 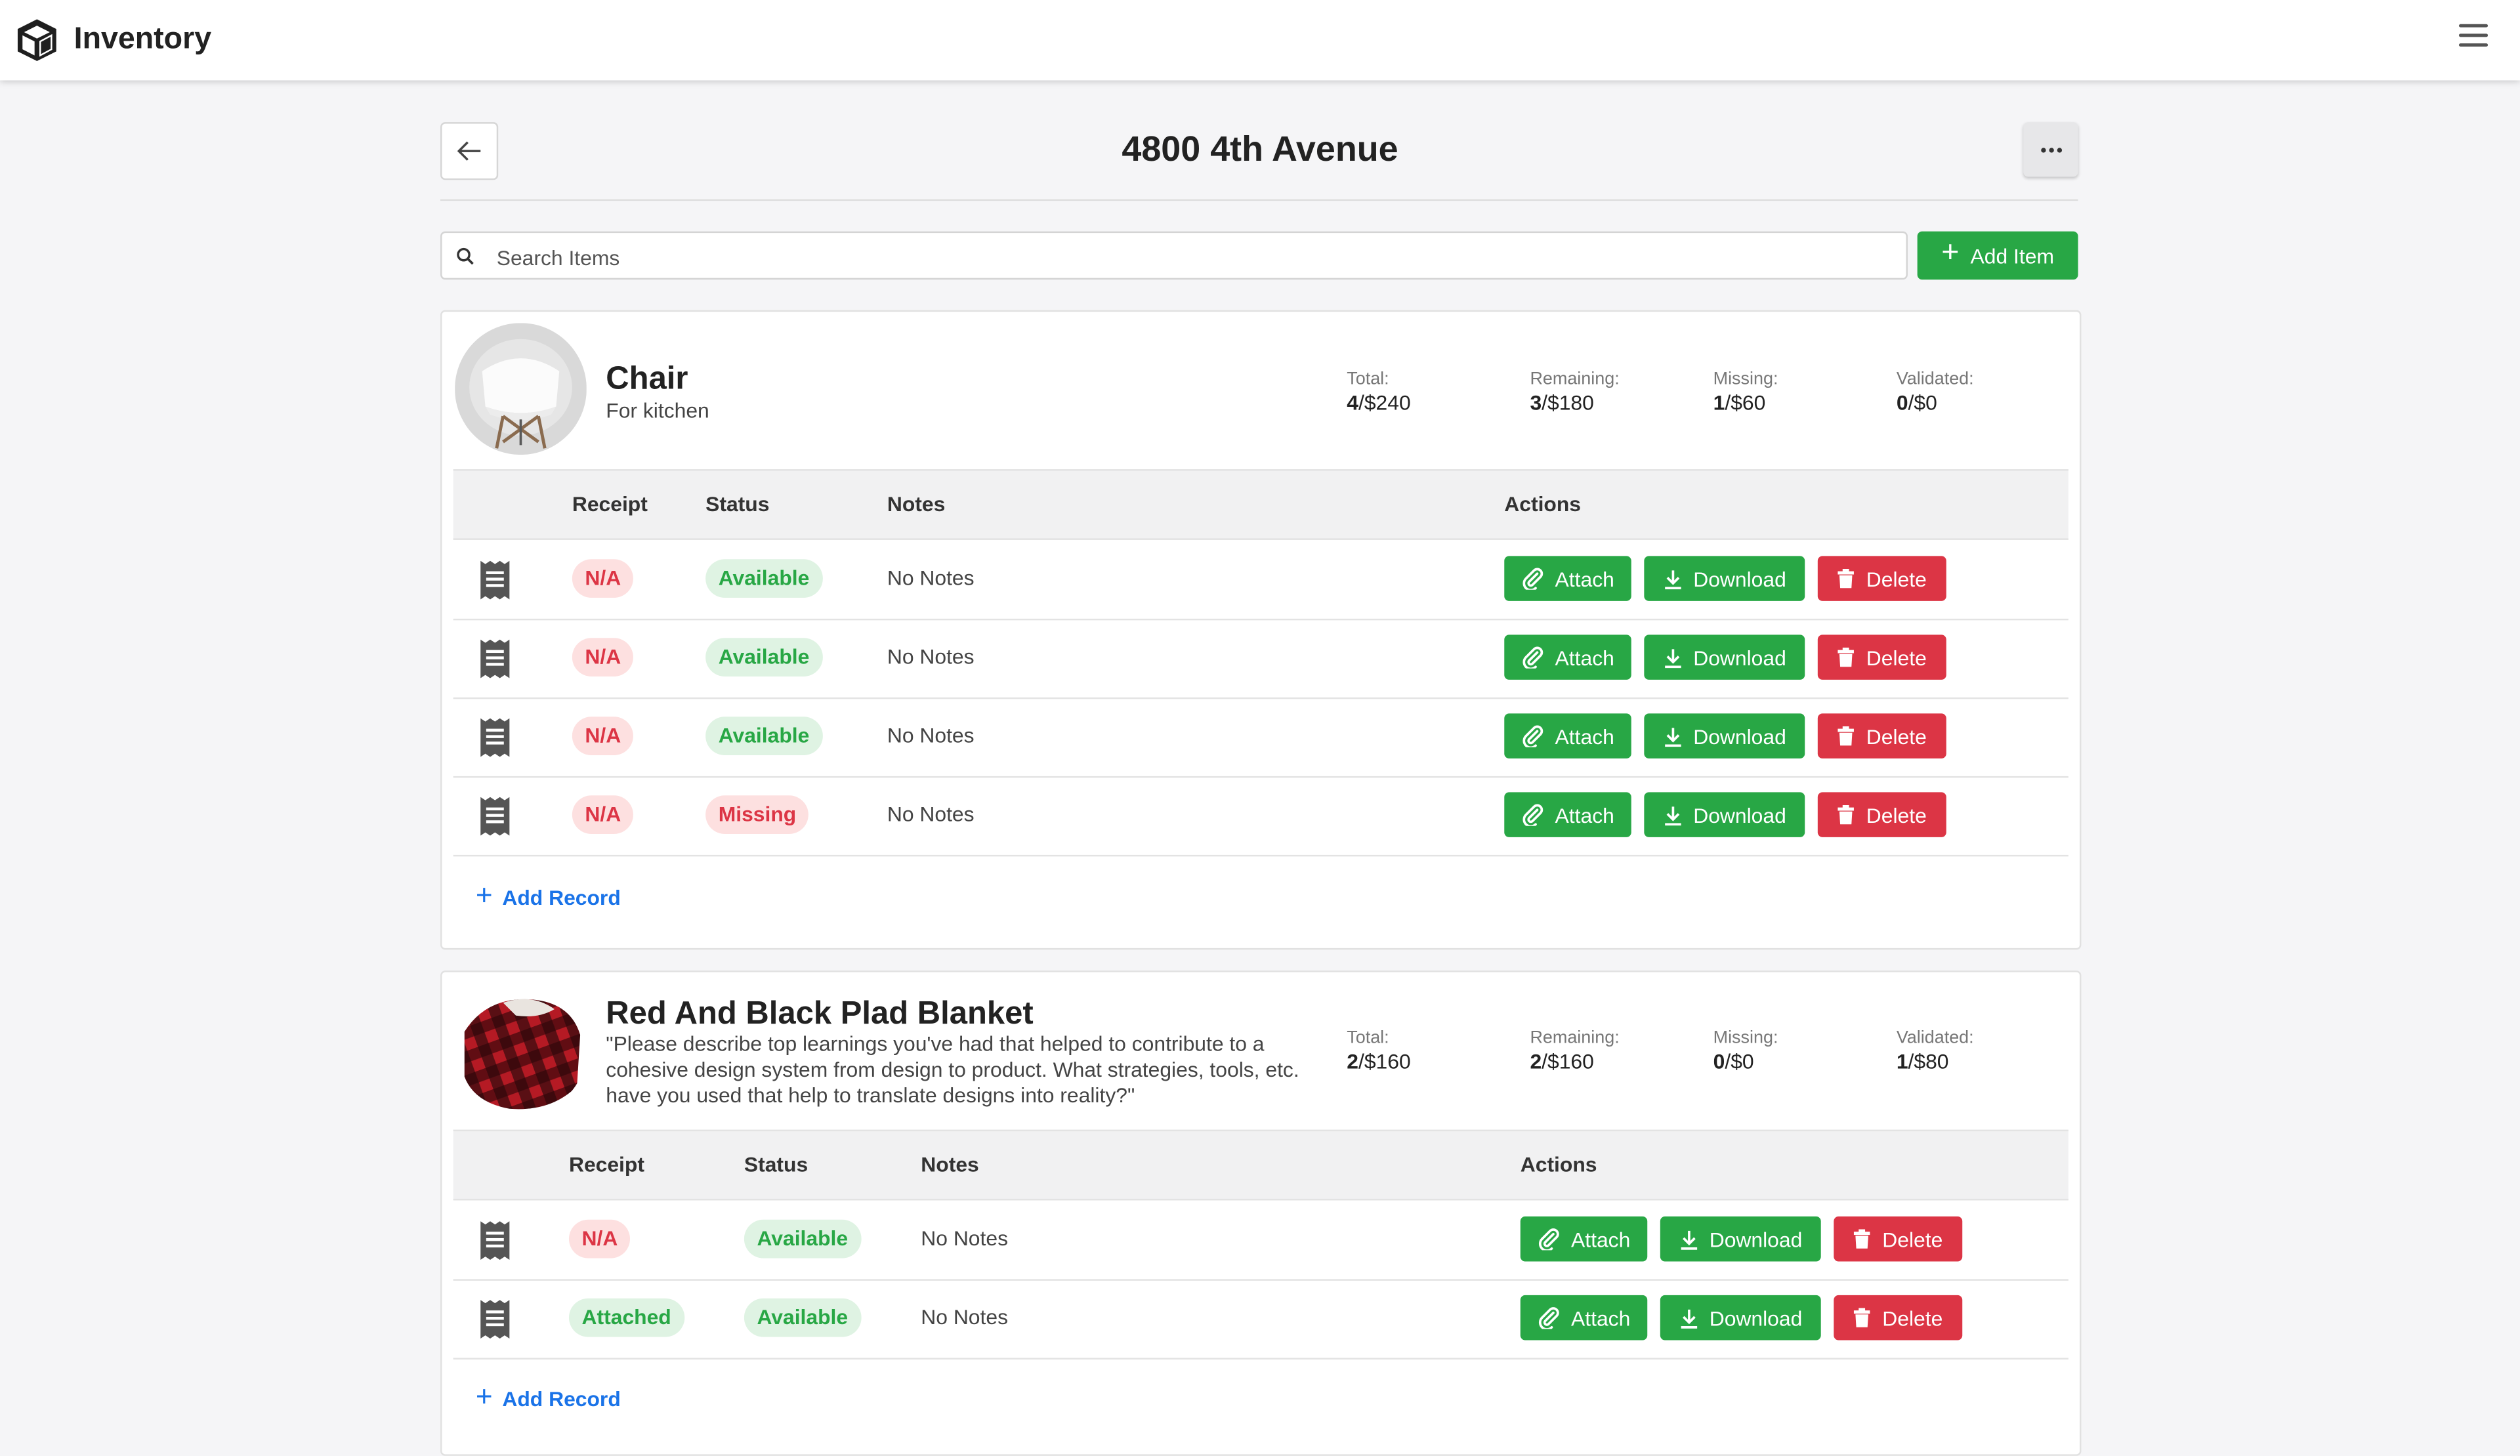 What do you see at coordinates (1935, 392) in the screenshot?
I see `stat-validated: Validated: 0/$0` at bounding box center [1935, 392].